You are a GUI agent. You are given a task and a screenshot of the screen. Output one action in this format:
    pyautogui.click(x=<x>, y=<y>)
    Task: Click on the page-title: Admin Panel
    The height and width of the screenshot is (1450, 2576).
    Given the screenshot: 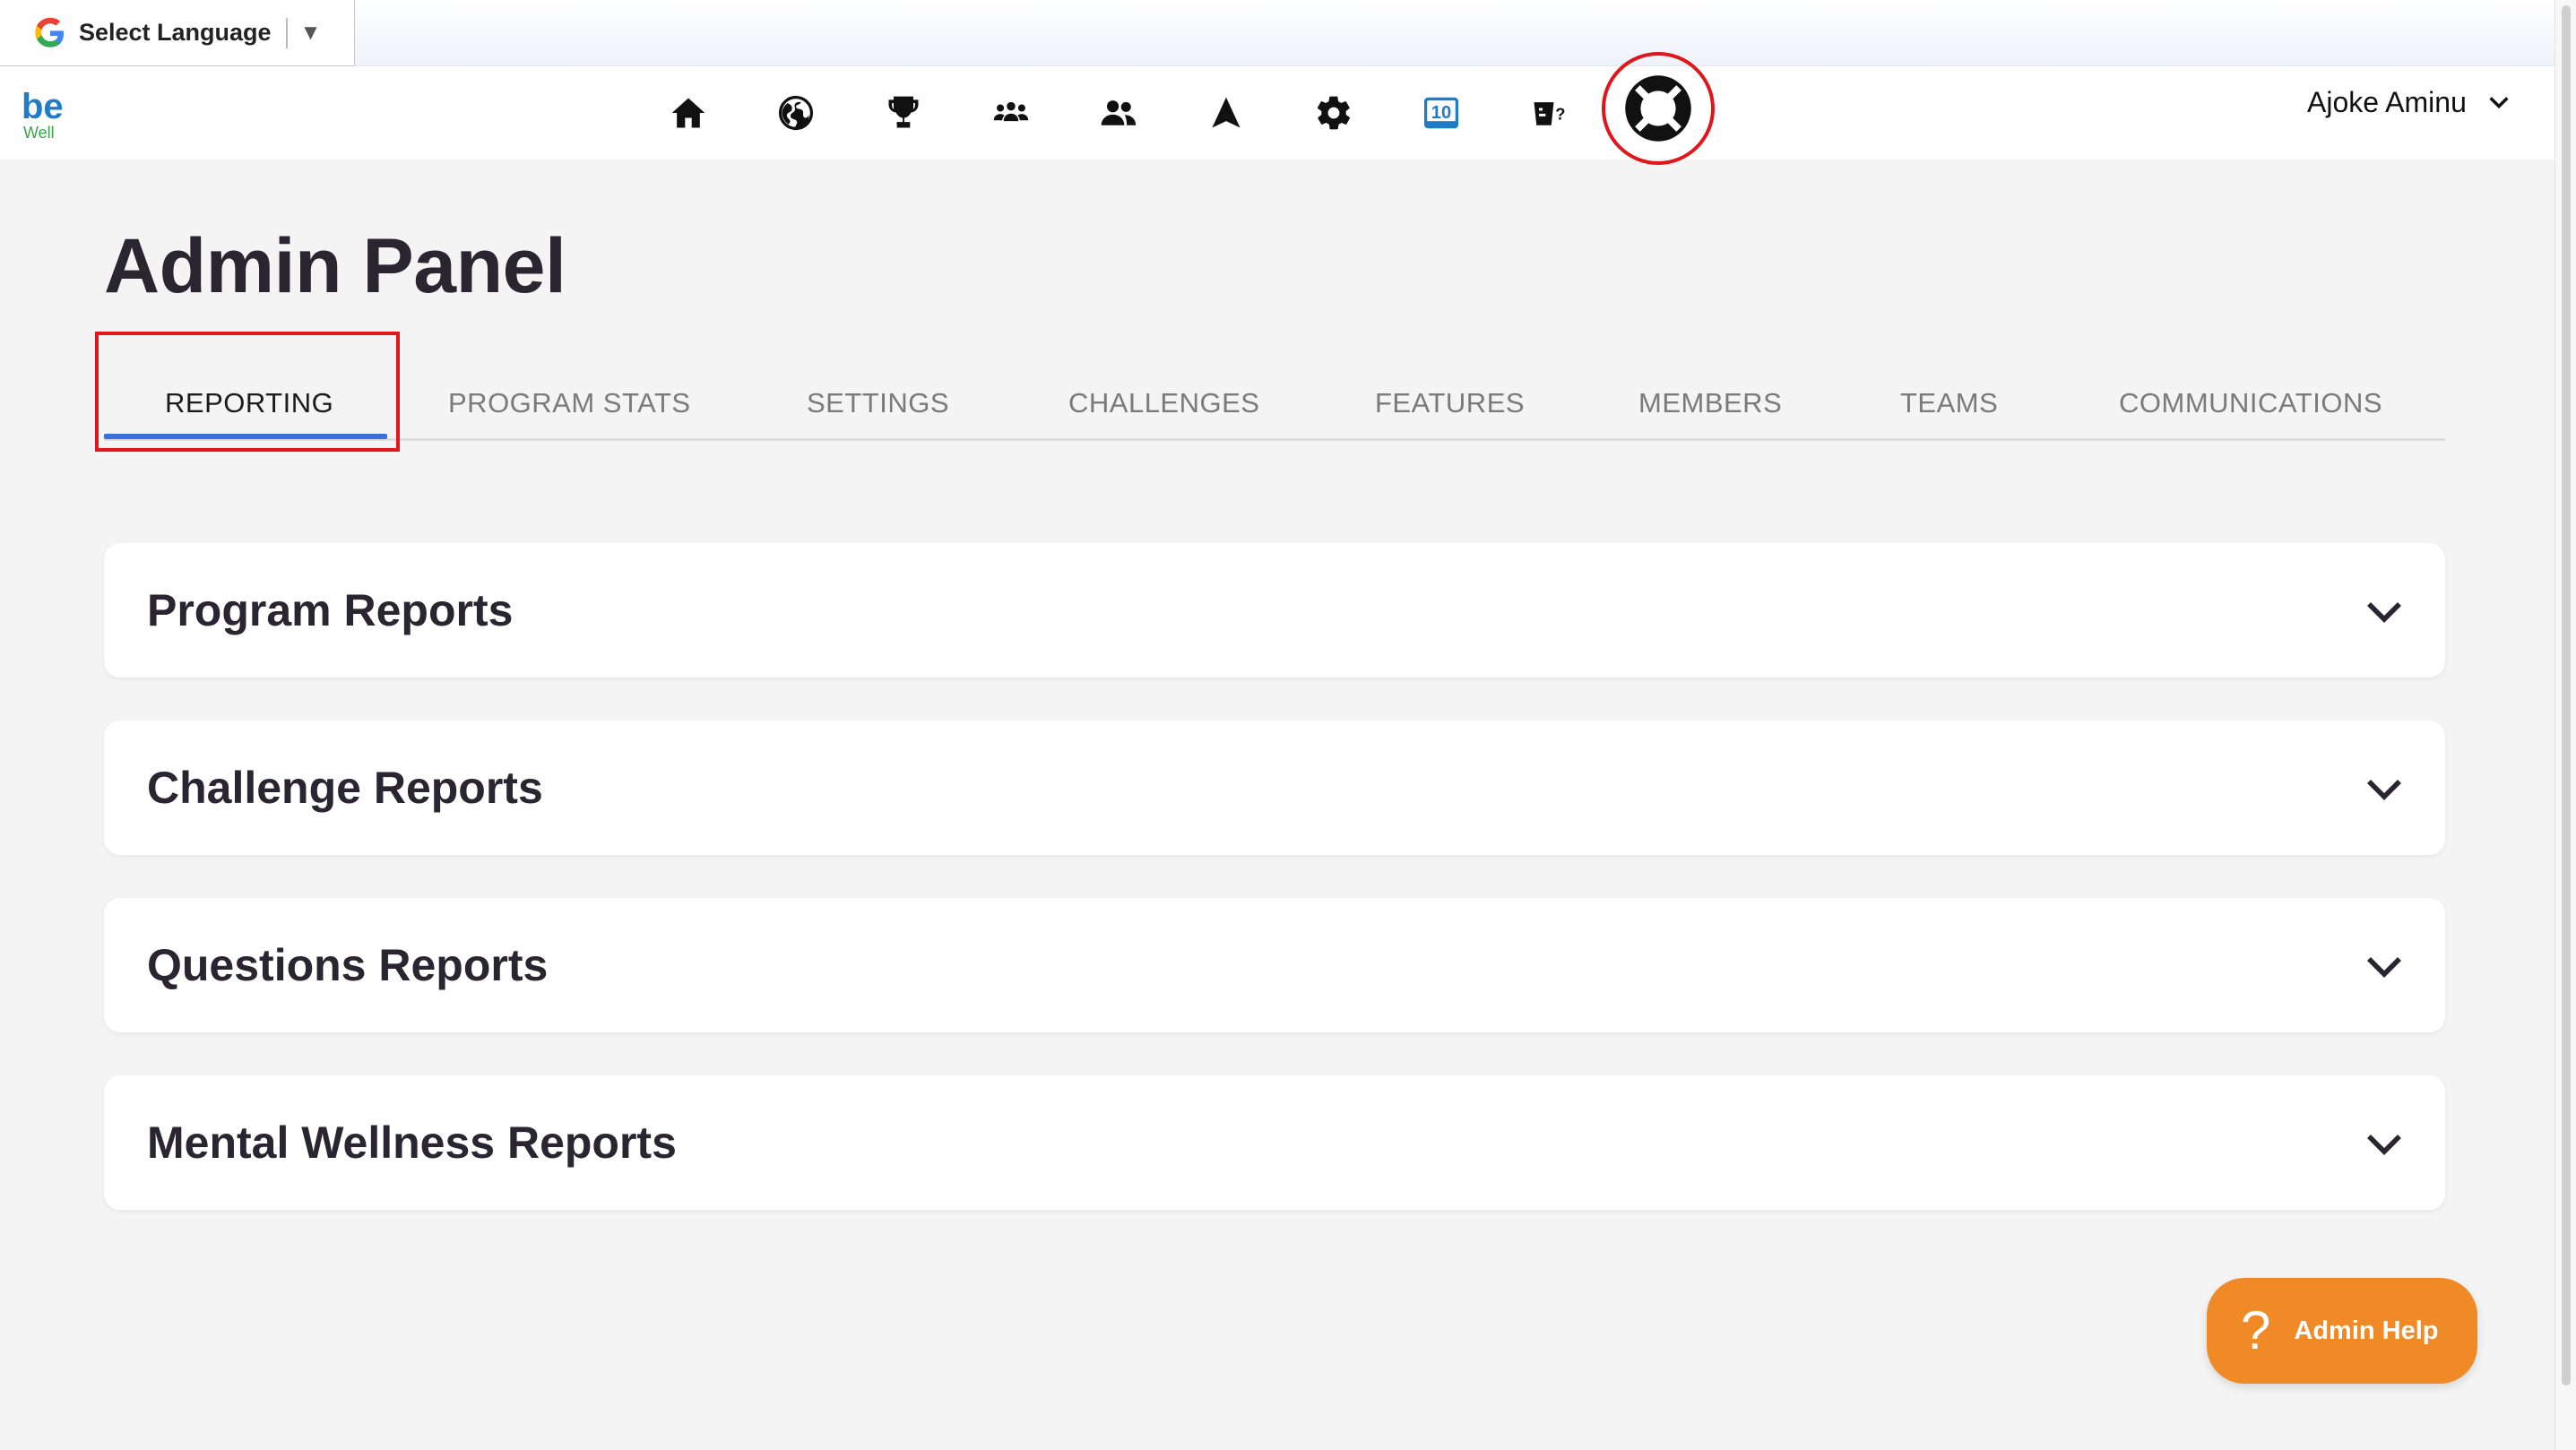 What is the action you would take?
    pyautogui.click(x=335, y=266)
    